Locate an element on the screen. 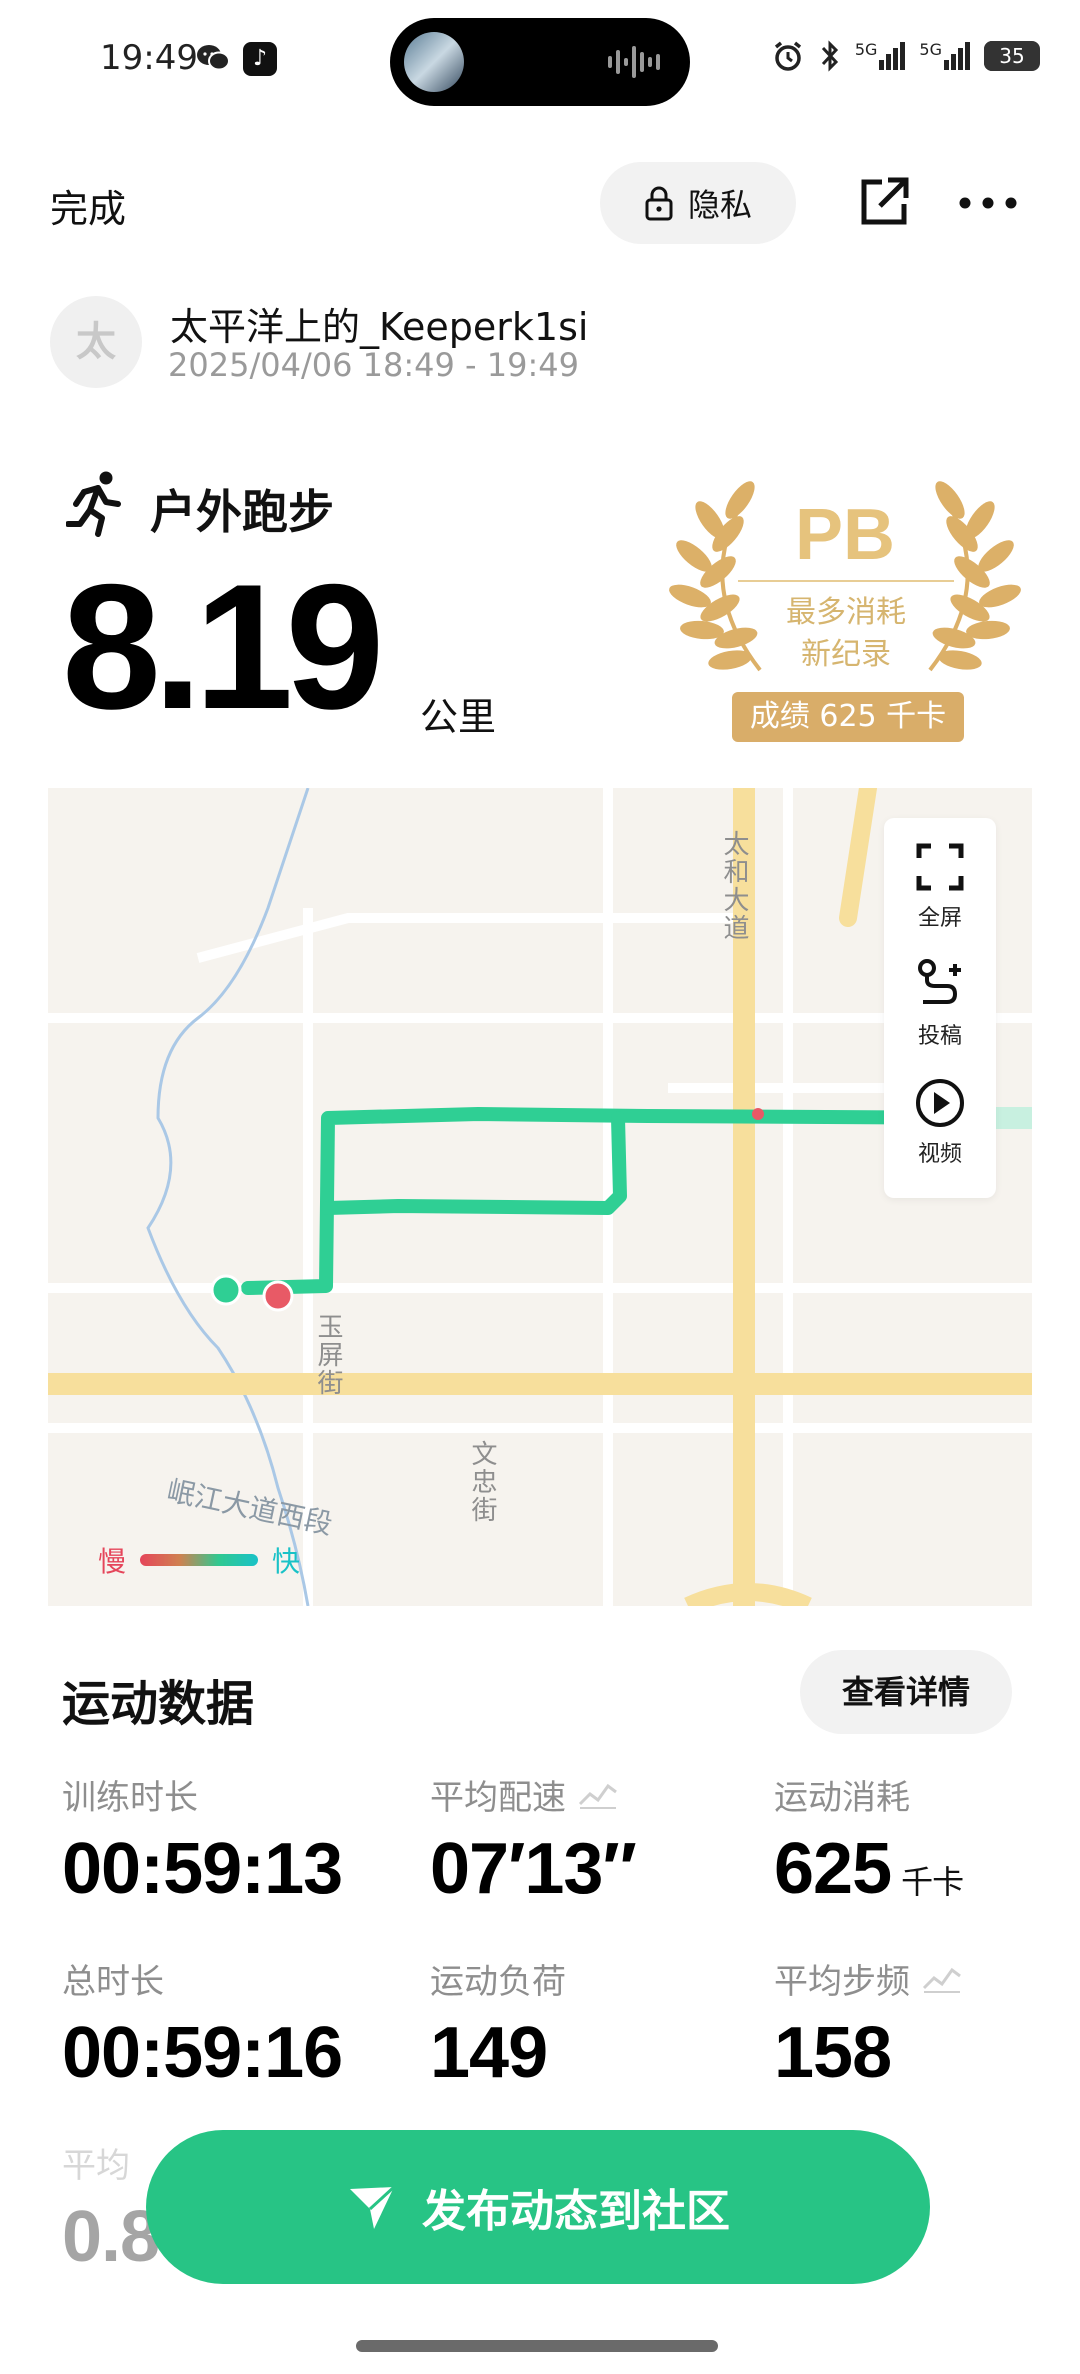  stat-partial: 平均 0.8 is located at coordinates (111, 2210).